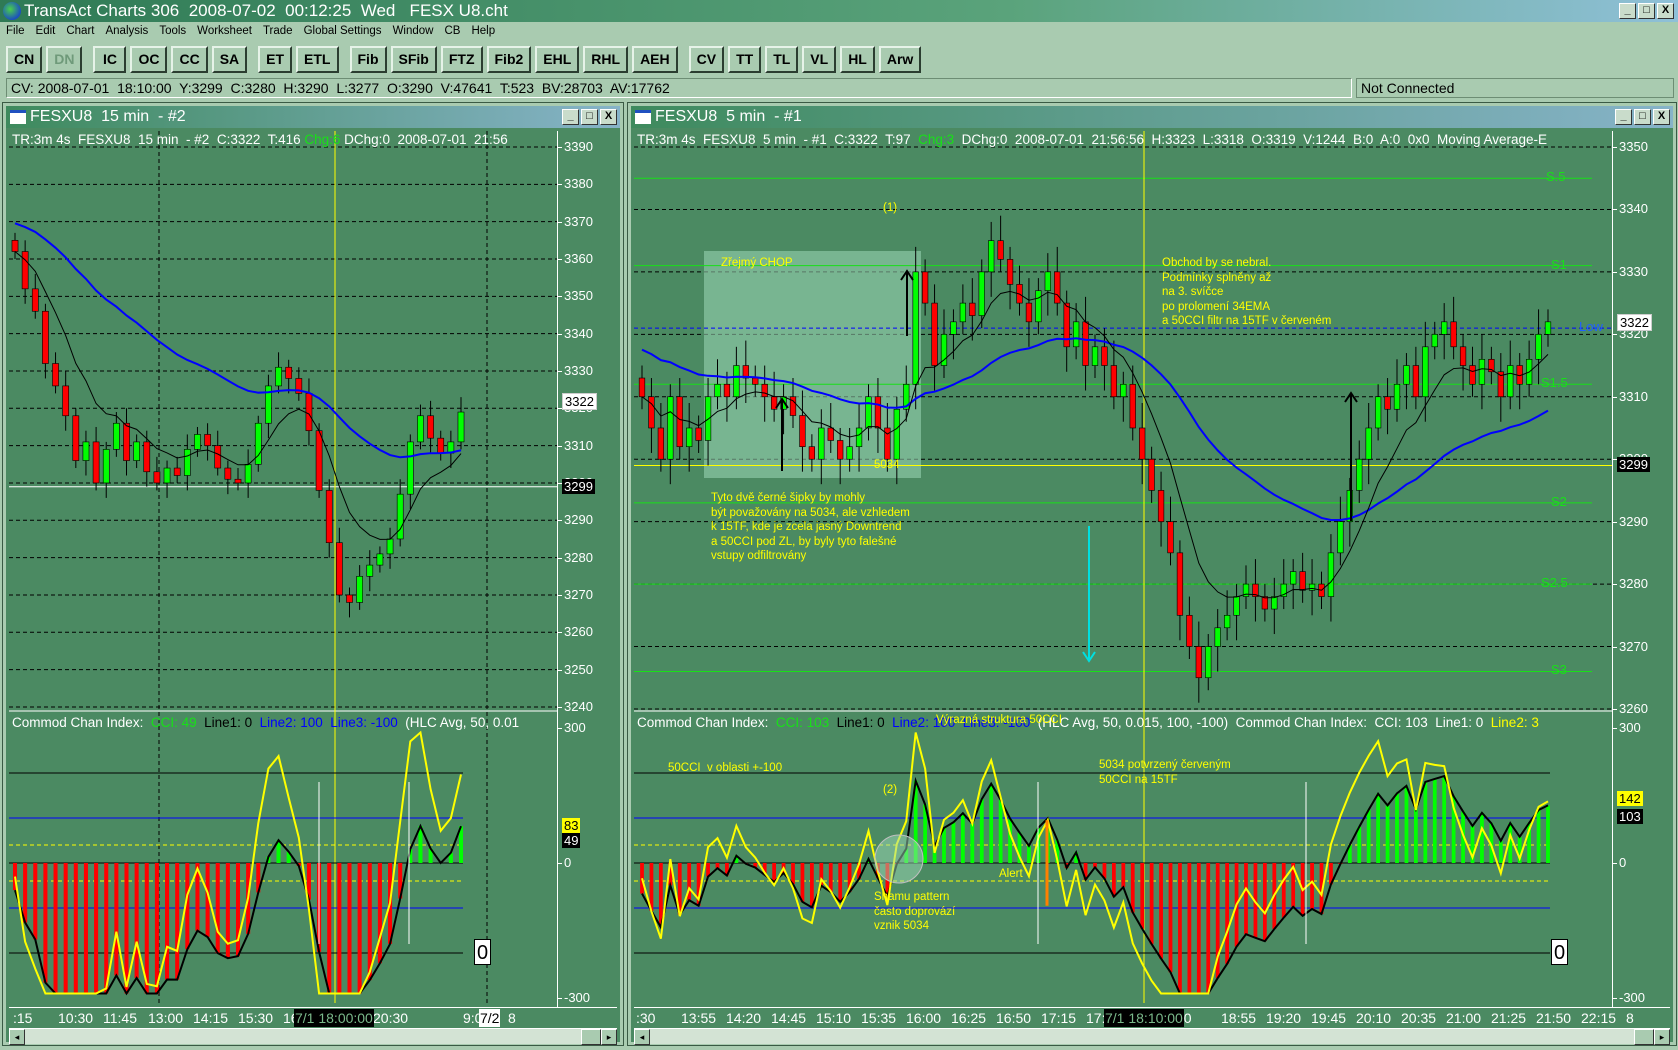  What do you see at coordinates (969, 1018) in the screenshot?
I see `time-label: 16:25` at bounding box center [969, 1018].